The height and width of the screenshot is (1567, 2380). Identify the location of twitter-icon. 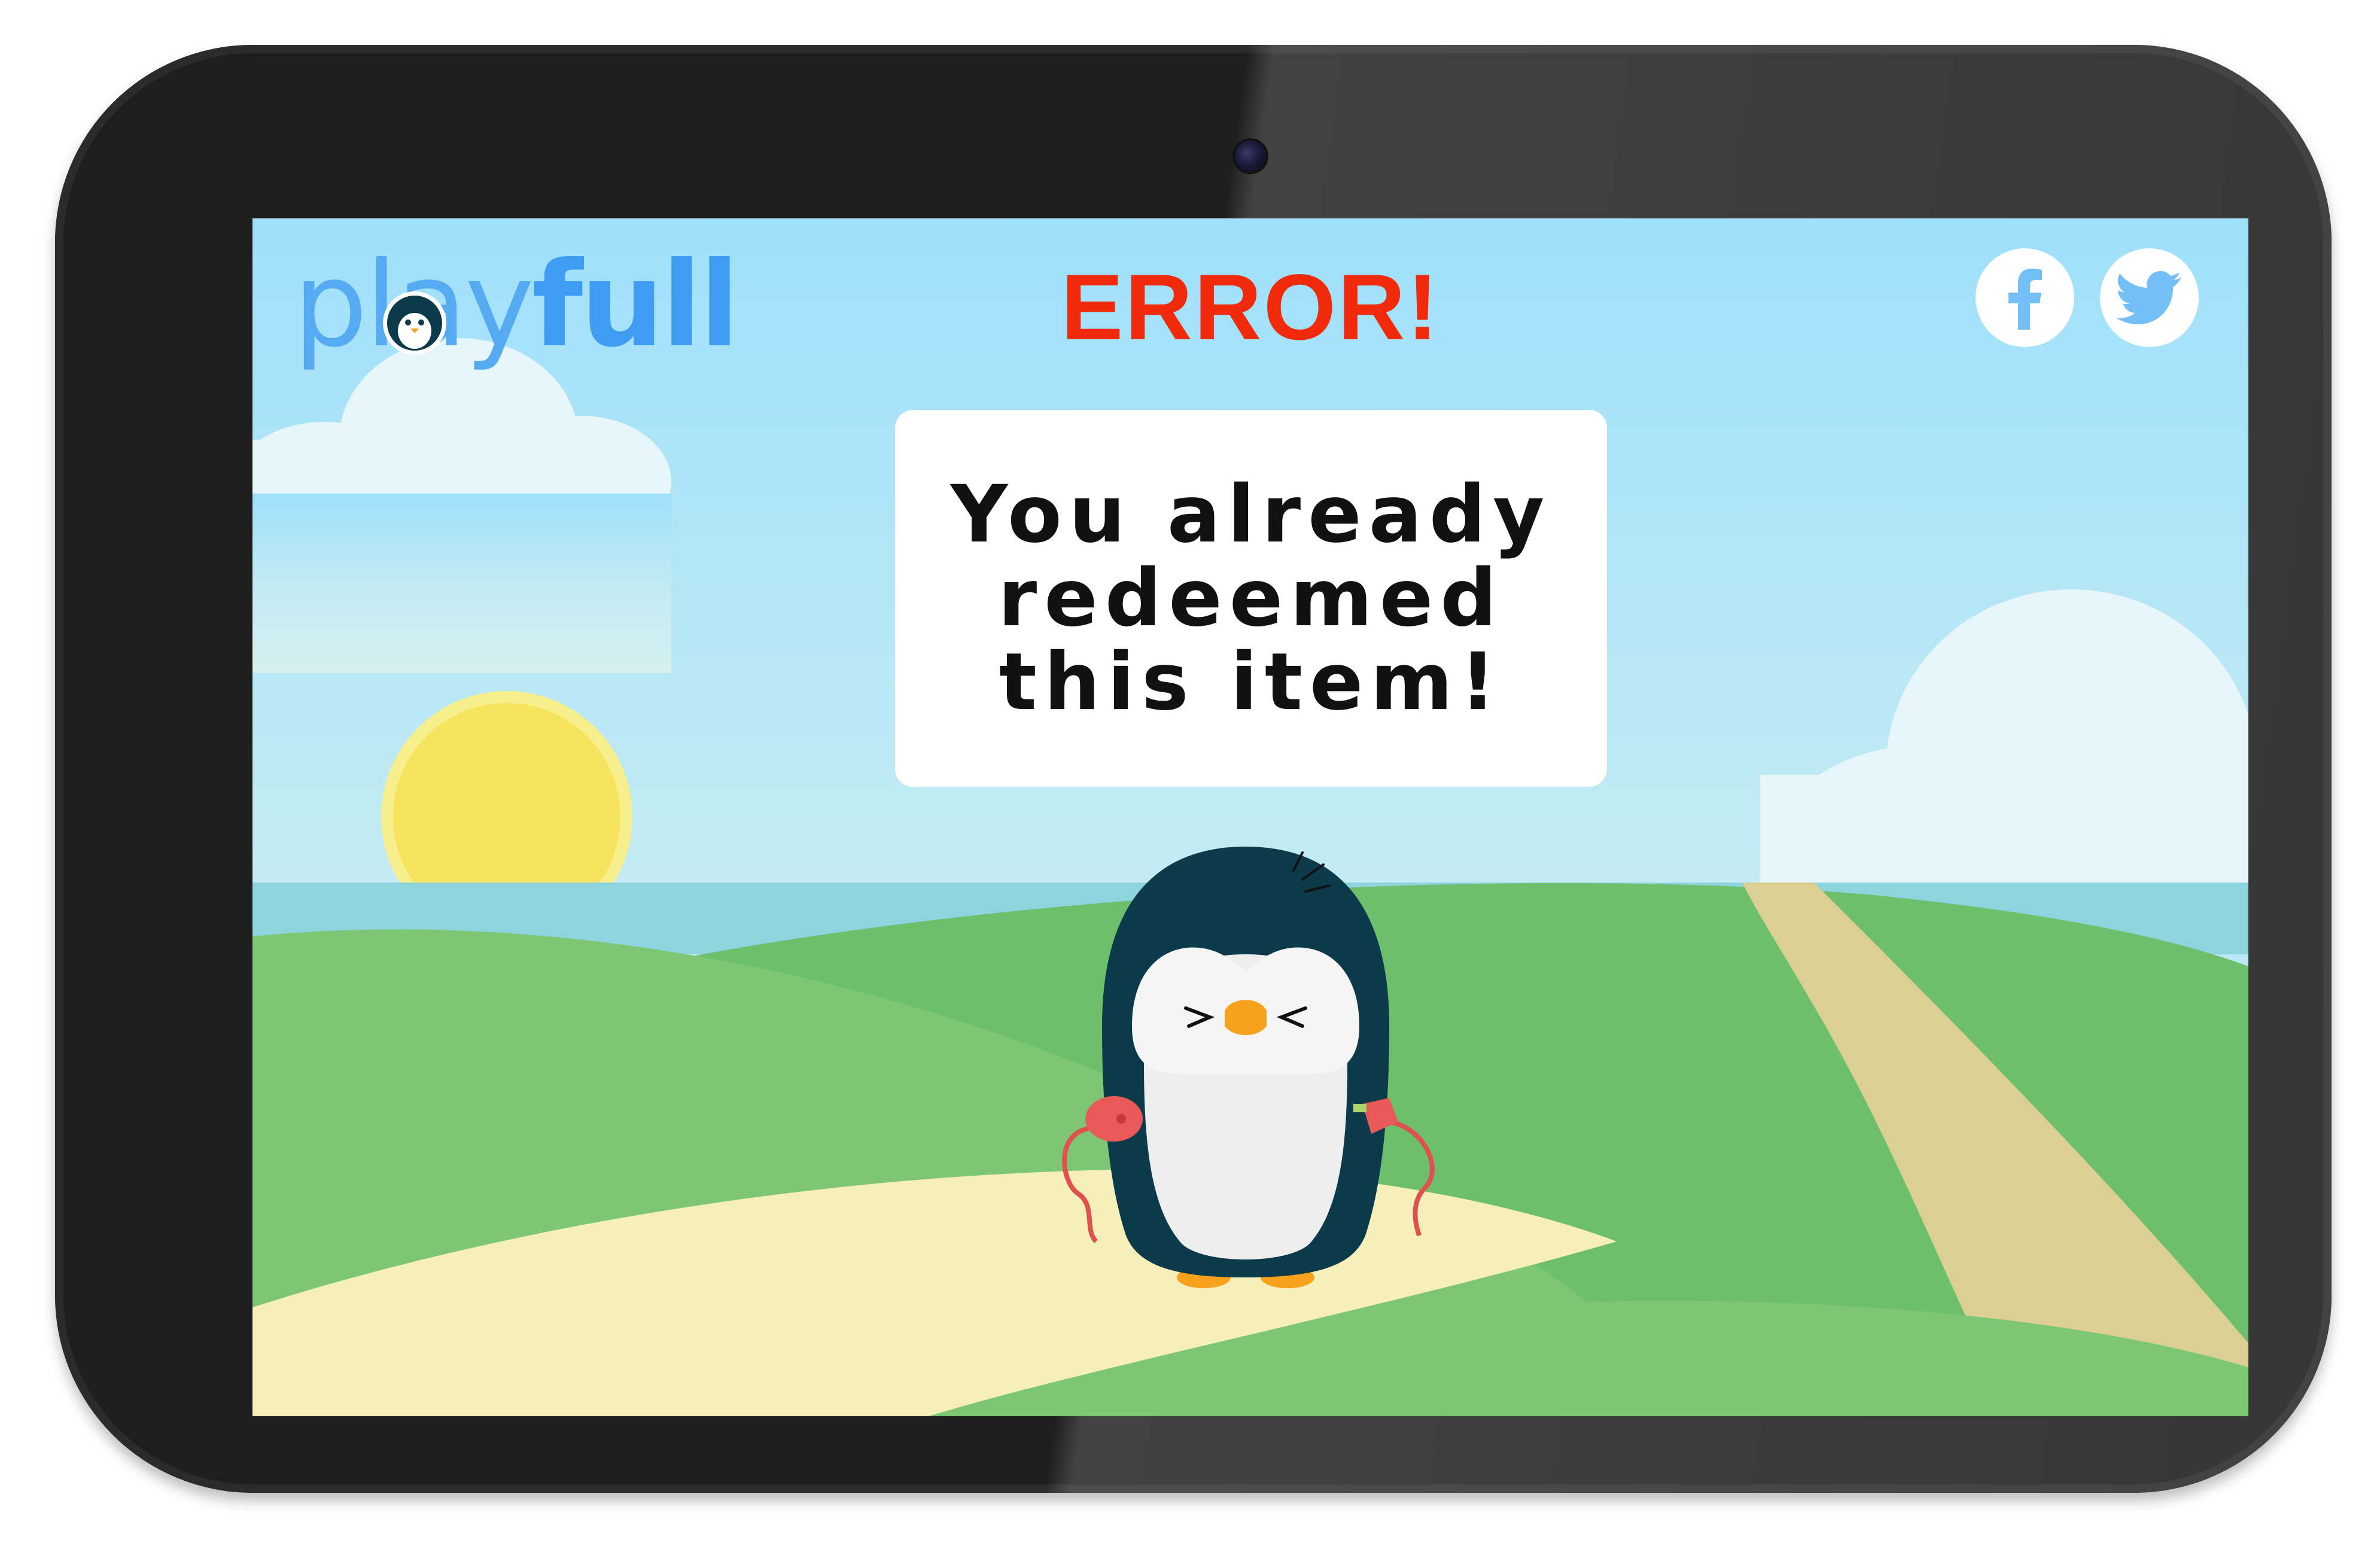
(2148, 297).